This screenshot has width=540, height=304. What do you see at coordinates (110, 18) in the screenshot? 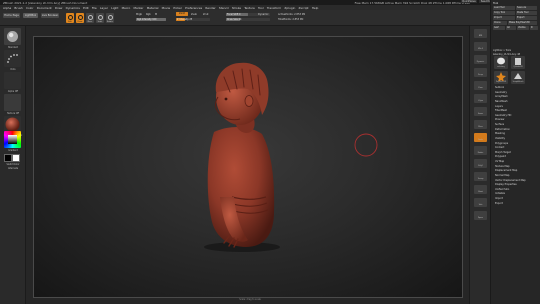
I see `rotate-button: Rotate` at bounding box center [110, 18].